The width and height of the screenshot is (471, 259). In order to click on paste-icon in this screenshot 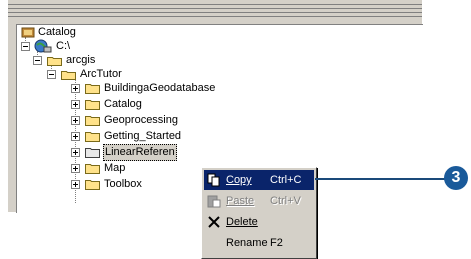, I will do `click(214, 201)`.